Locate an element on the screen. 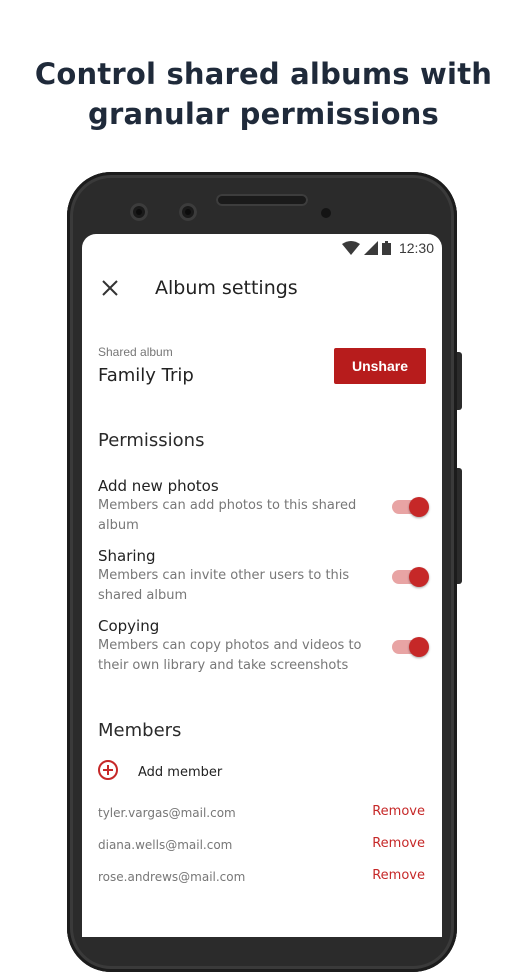 The image size is (527, 972). cell-signal-icon is located at coordinates (370, 248).